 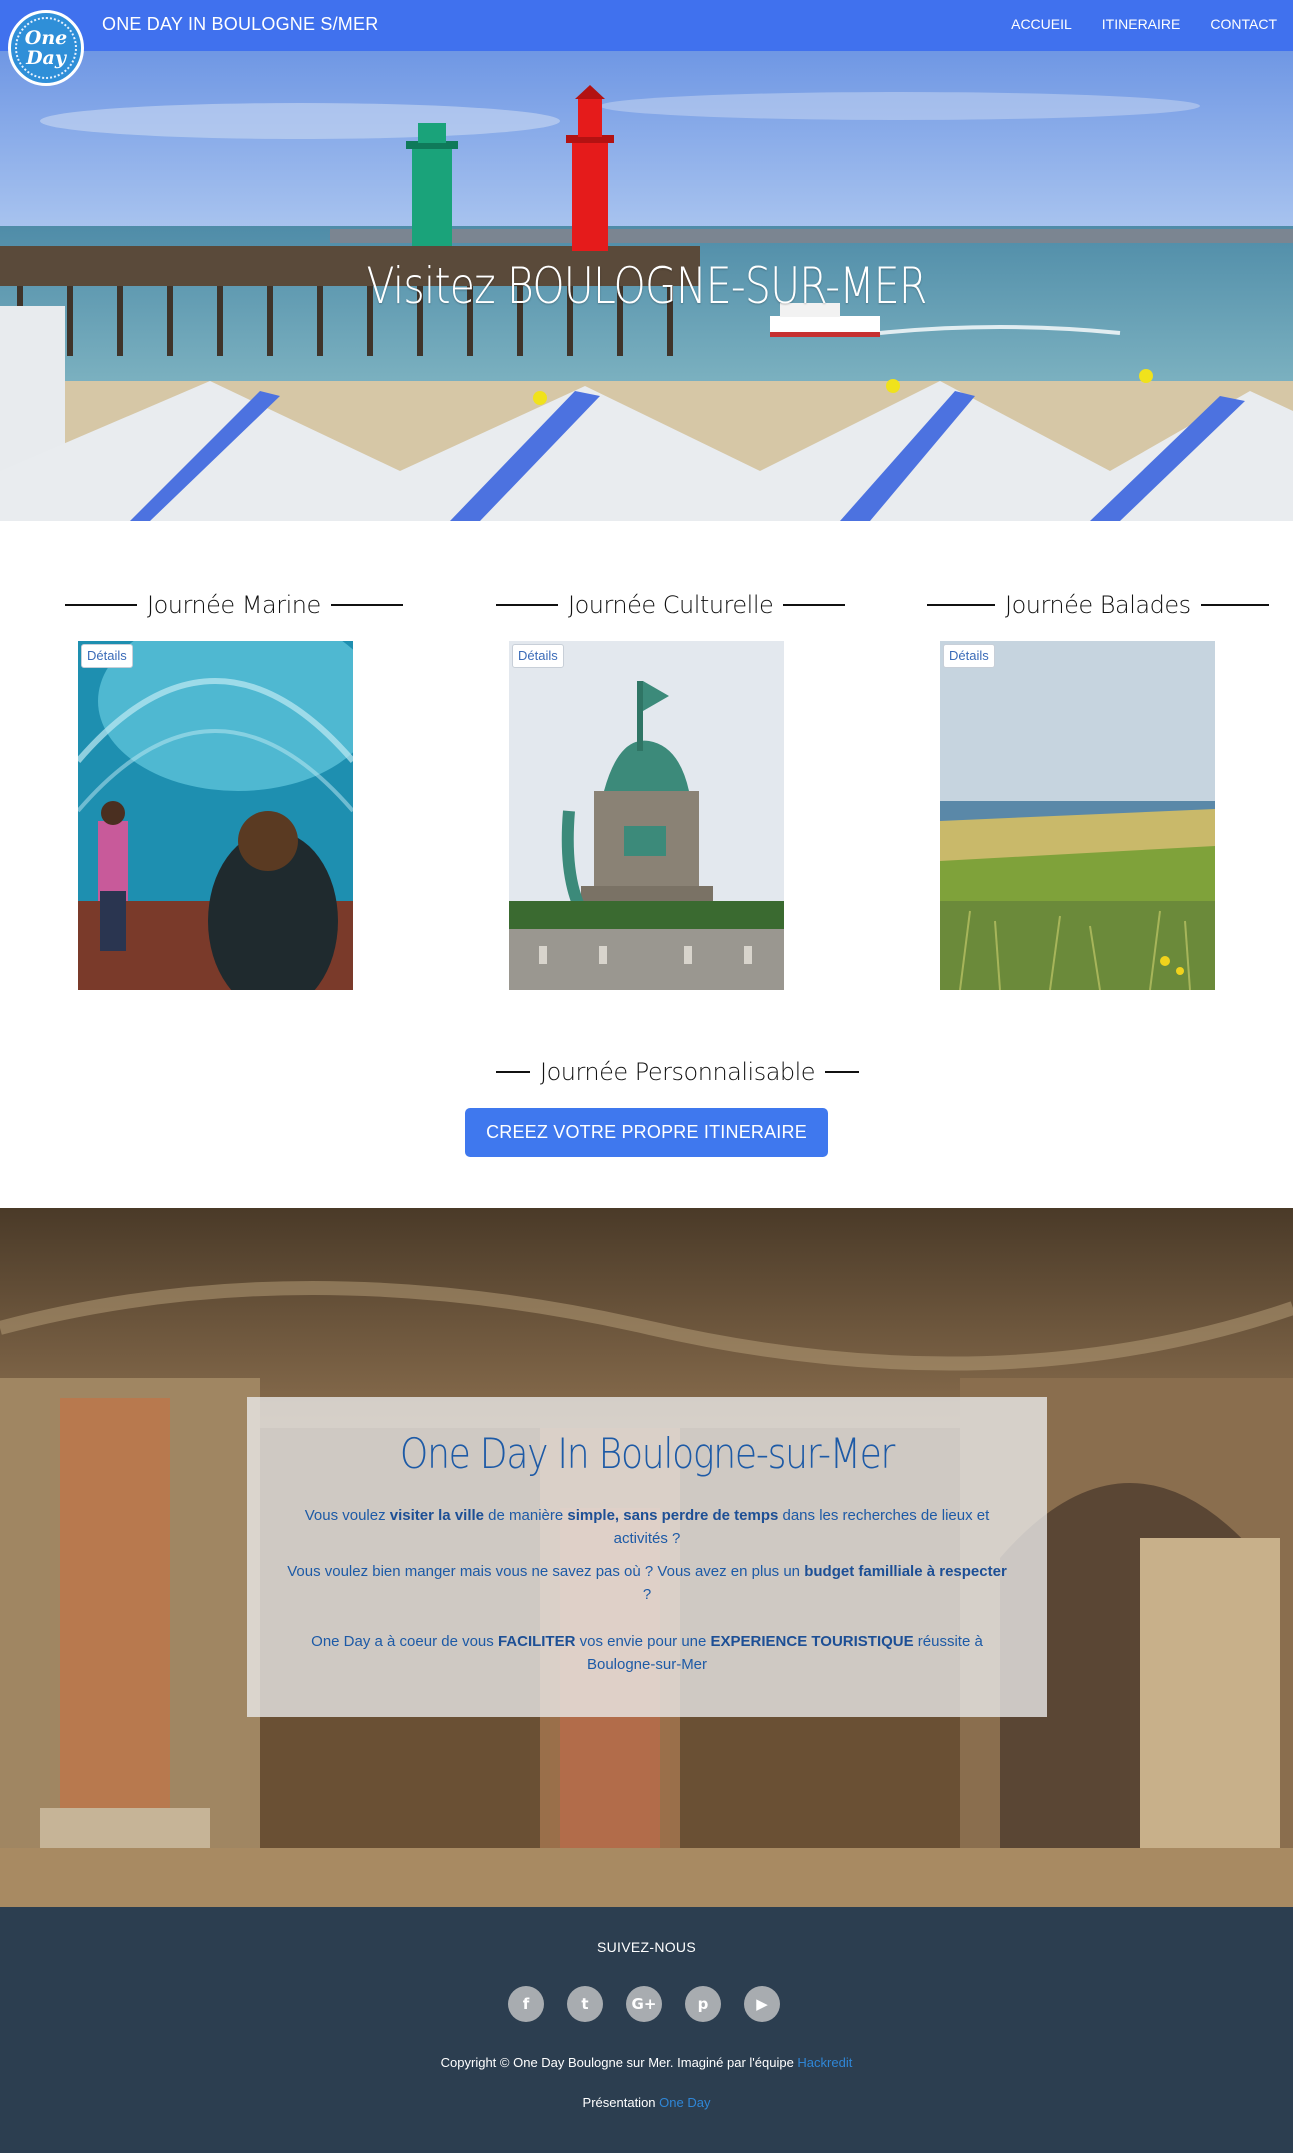 I want to click on social-links: f t G+ p ▶, so click(x=644, y=2004).